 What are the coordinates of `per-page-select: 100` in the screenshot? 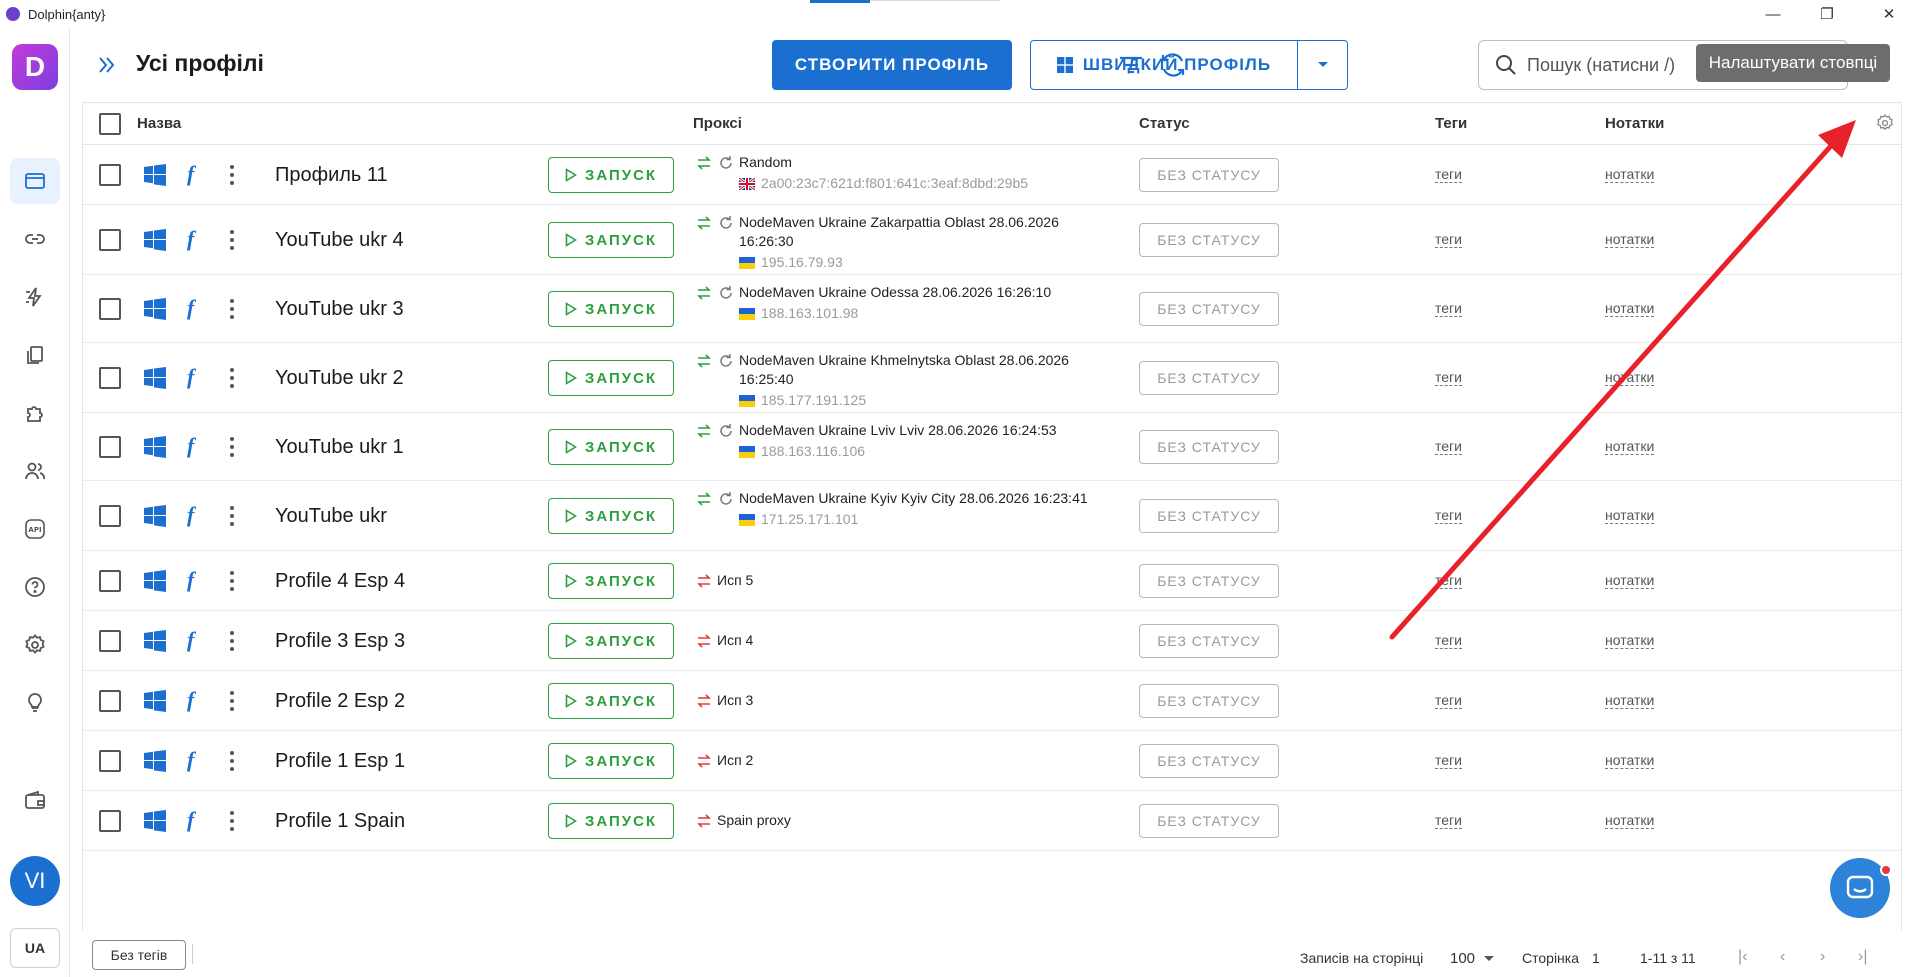 It's located at (1462, 958).